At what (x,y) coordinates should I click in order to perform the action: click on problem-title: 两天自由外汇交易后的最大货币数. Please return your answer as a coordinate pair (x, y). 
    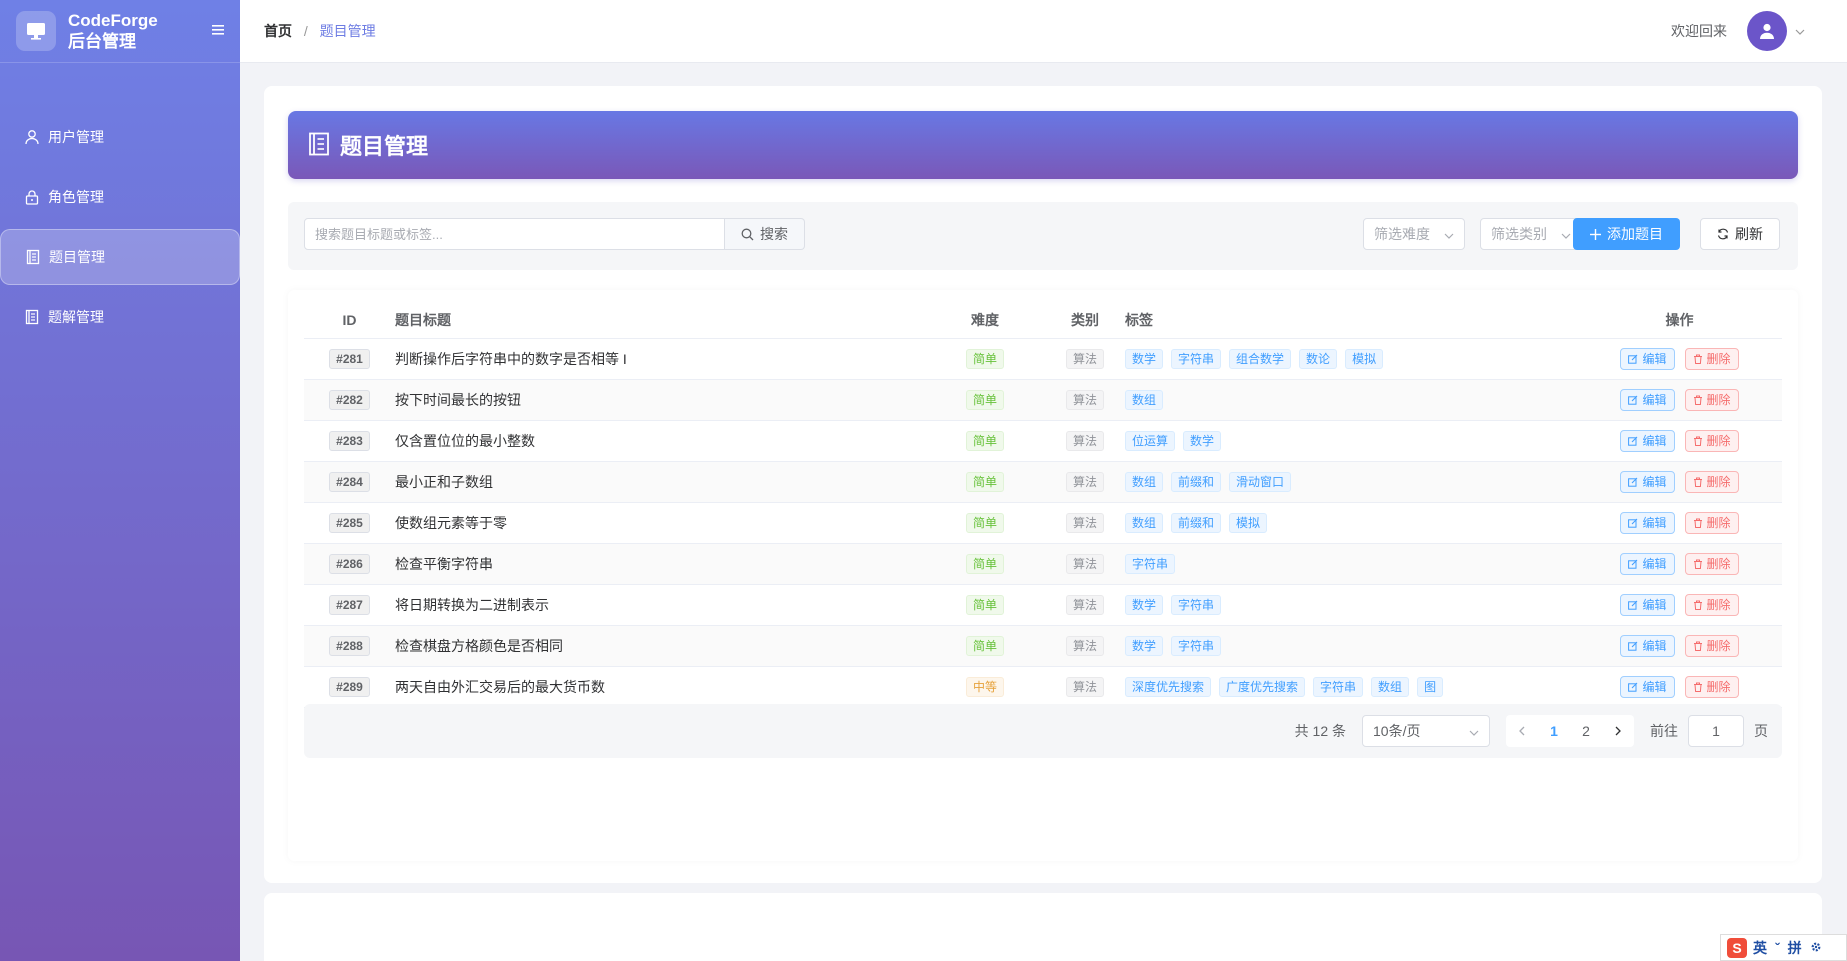
    Looking at the image, I should click on (500, 686).